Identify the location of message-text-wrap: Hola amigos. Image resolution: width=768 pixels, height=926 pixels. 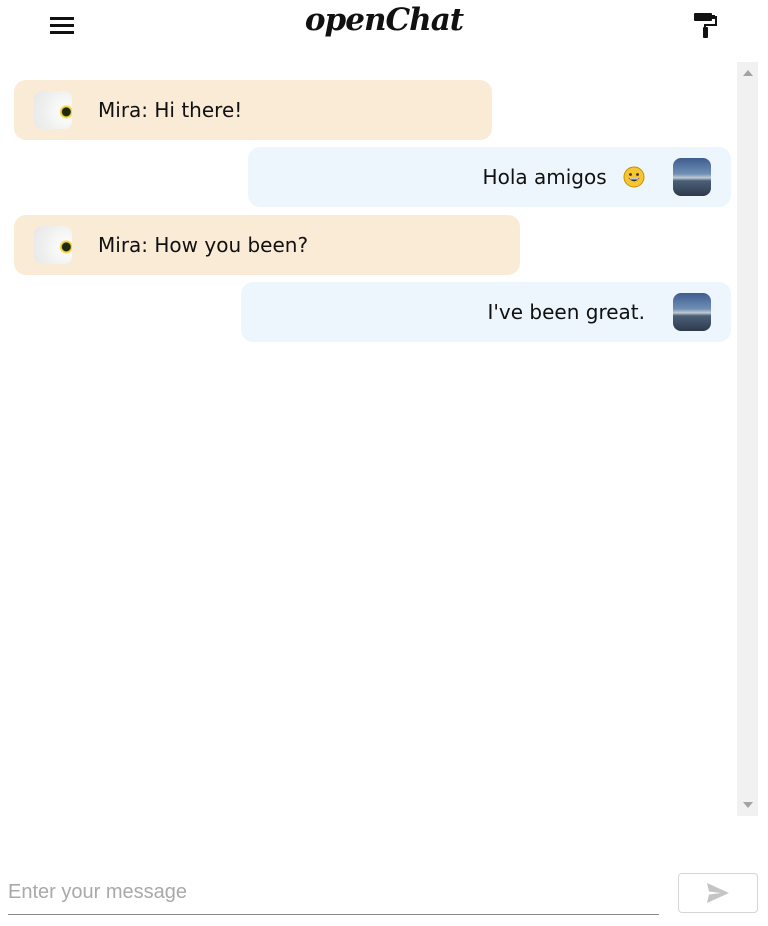
(564, 177).